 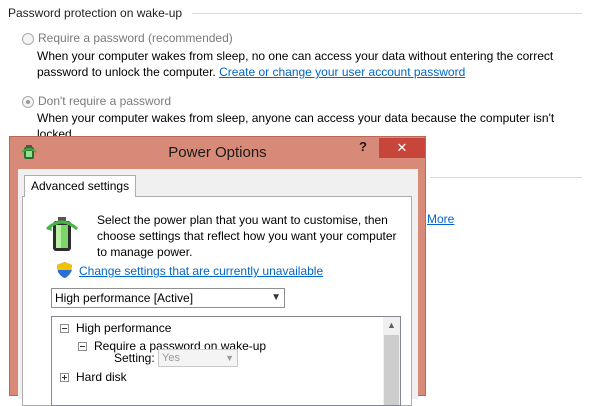 I want to click on scroll-up-button: ▲, so click(x=391, y=325).